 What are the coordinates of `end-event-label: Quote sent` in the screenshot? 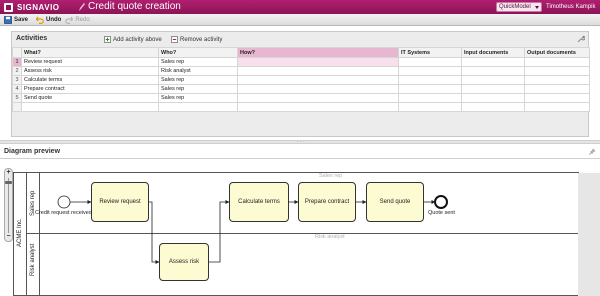 It's located at (441, 213).